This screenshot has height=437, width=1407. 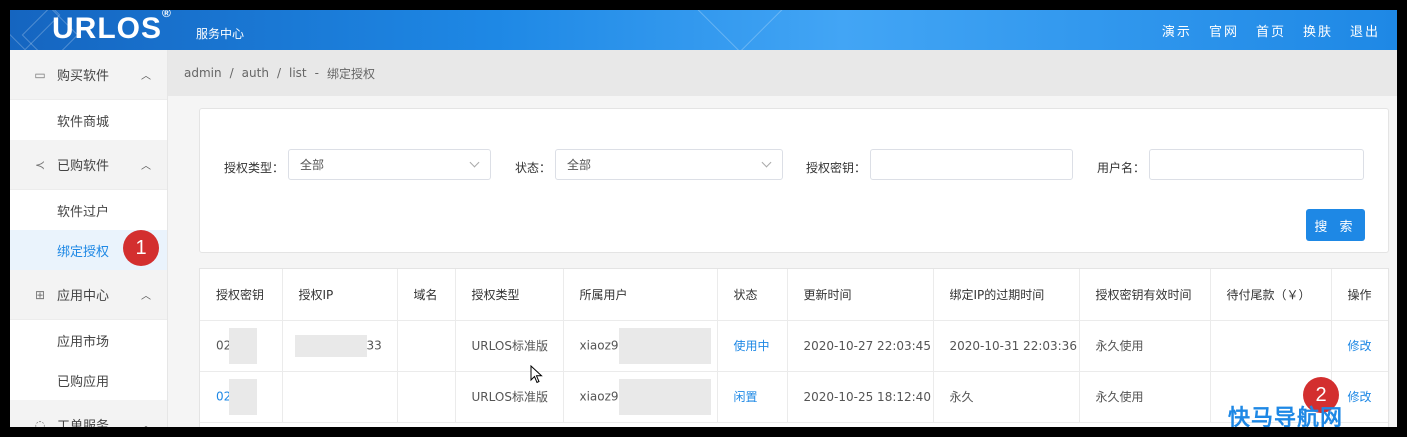 What do you see at coordinates (1145, 295) in the screenshot?
I see `col-header-valid-time: 授权密钥有效时间` at bounding box center [1145, 295].